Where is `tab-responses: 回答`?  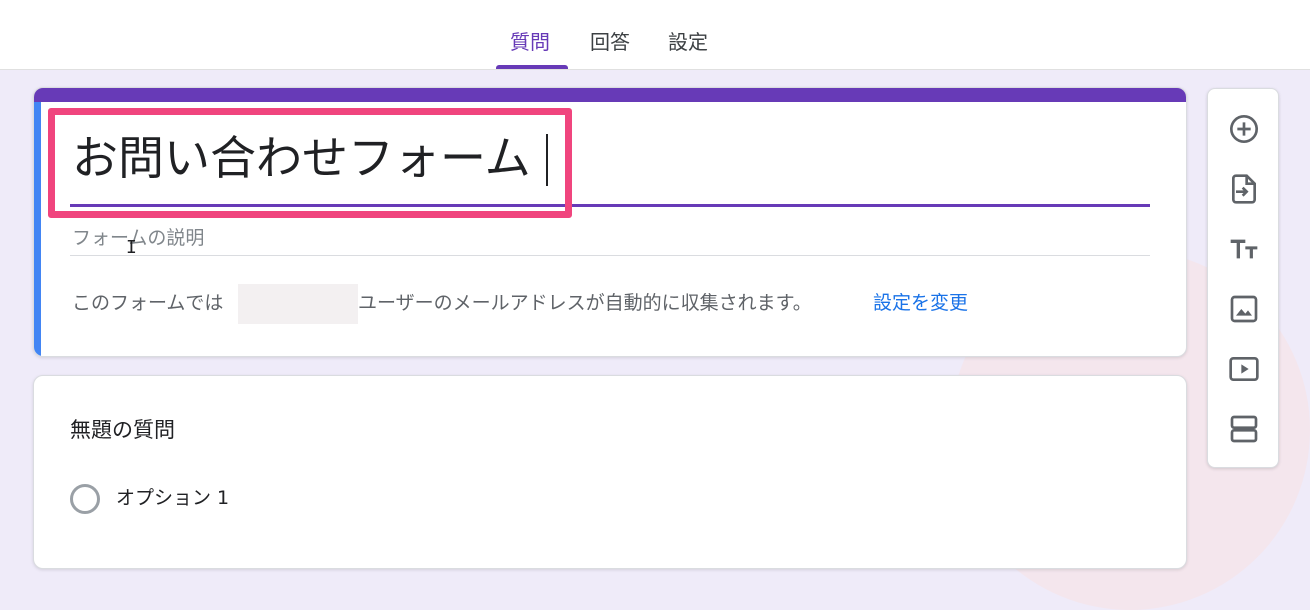
tab-responses: 回答 is located at coordinates (610, 42).